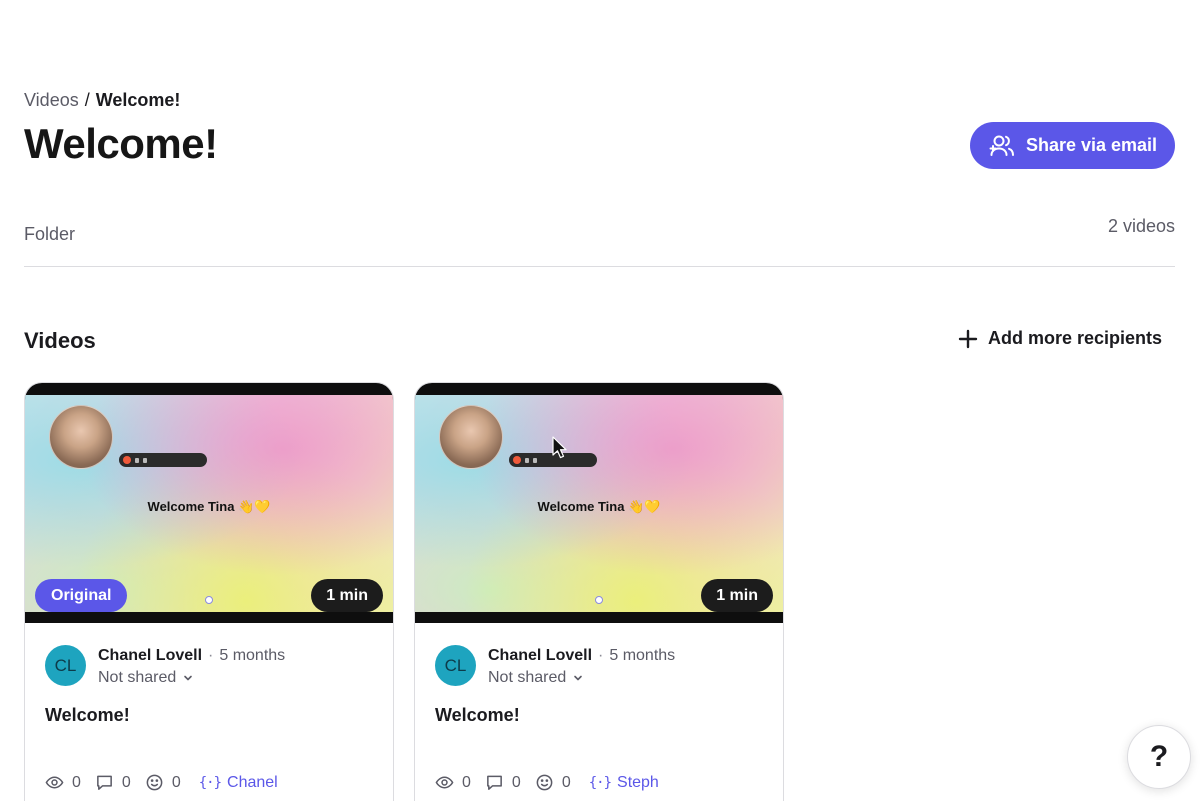 The width and height of the screenshot is (1200, 801). I want to click on add-more-recipients-button: Add more recipients, so click(1060, 338).